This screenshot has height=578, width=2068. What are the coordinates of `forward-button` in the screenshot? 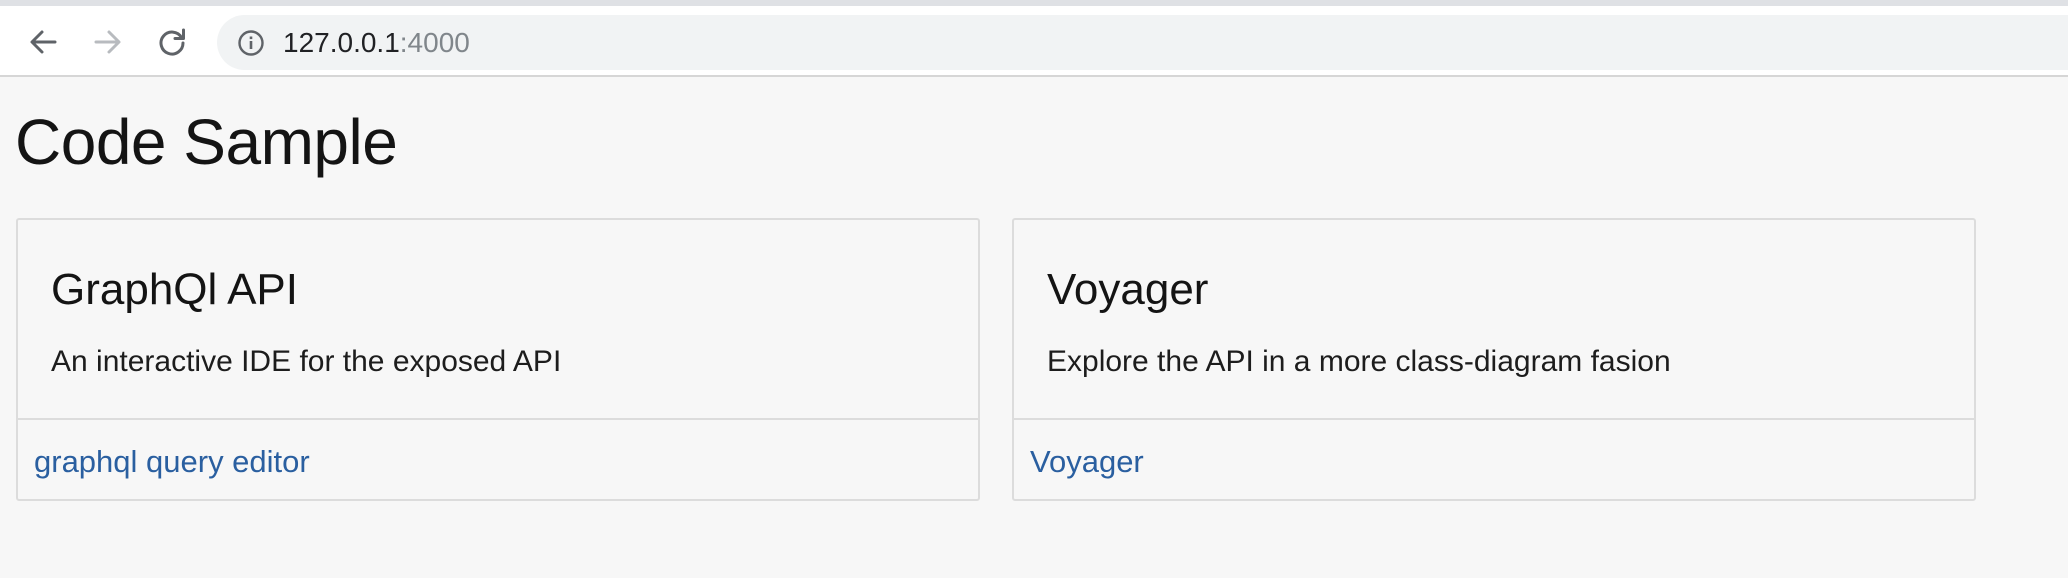 It's located at (108, 42).